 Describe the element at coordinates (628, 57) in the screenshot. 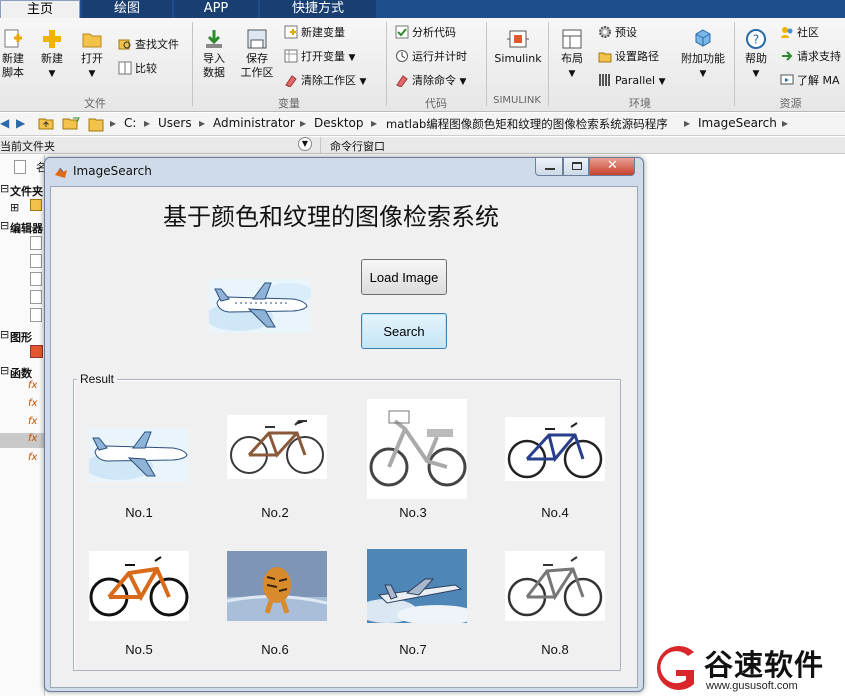

I see `set-path-button: 设置路径` at that location.